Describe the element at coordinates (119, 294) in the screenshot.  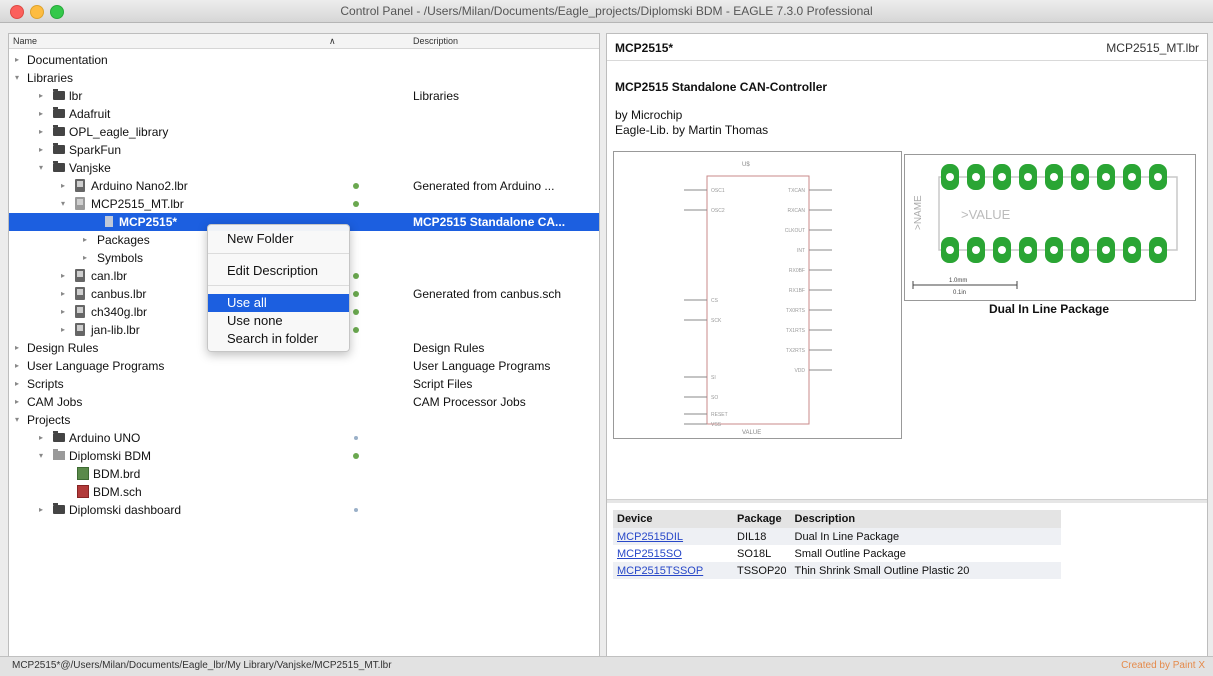
I see `tree-item-label: canbus.lbr` at that location.